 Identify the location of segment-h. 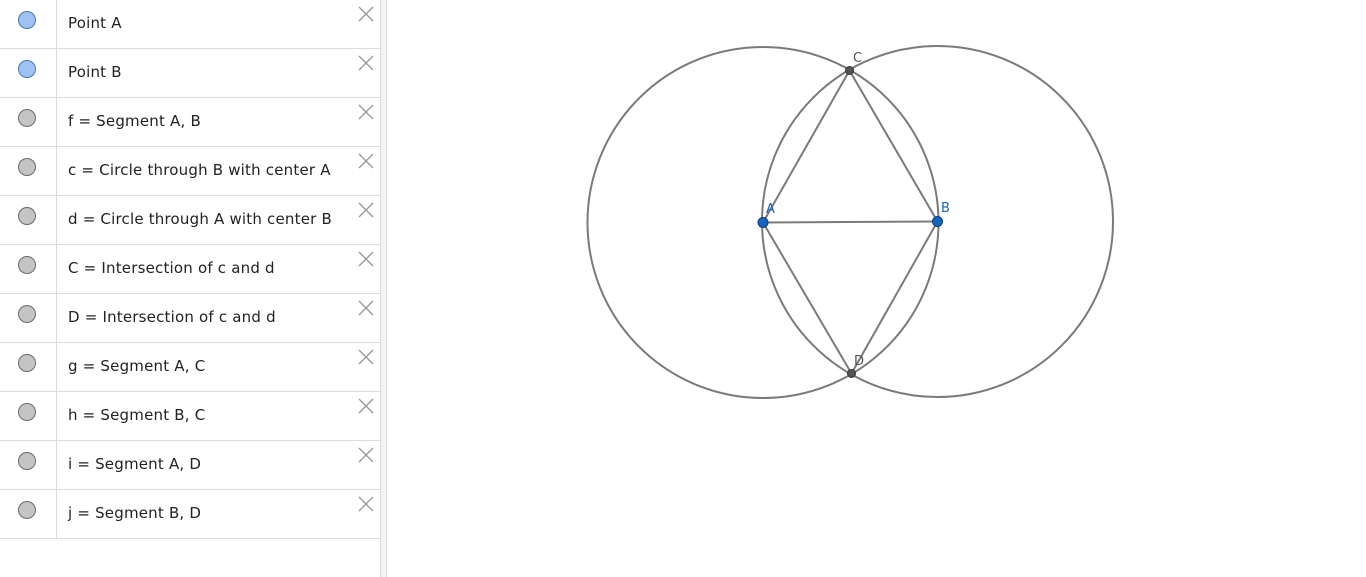
(893, 146).